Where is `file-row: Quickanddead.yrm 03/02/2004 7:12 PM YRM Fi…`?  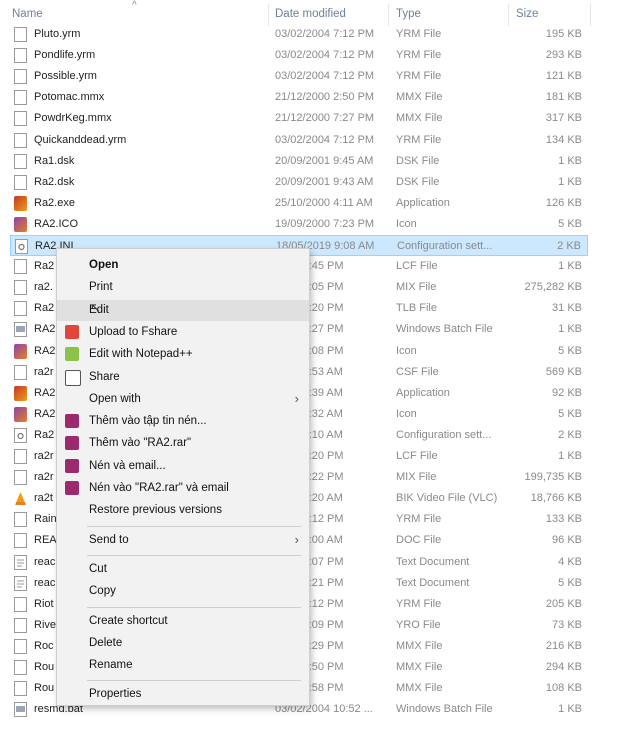
file-row: Quickanddead.yrm 03/02/2004 7:12 PM YRM Fi… is located at coordinates (299, 140).